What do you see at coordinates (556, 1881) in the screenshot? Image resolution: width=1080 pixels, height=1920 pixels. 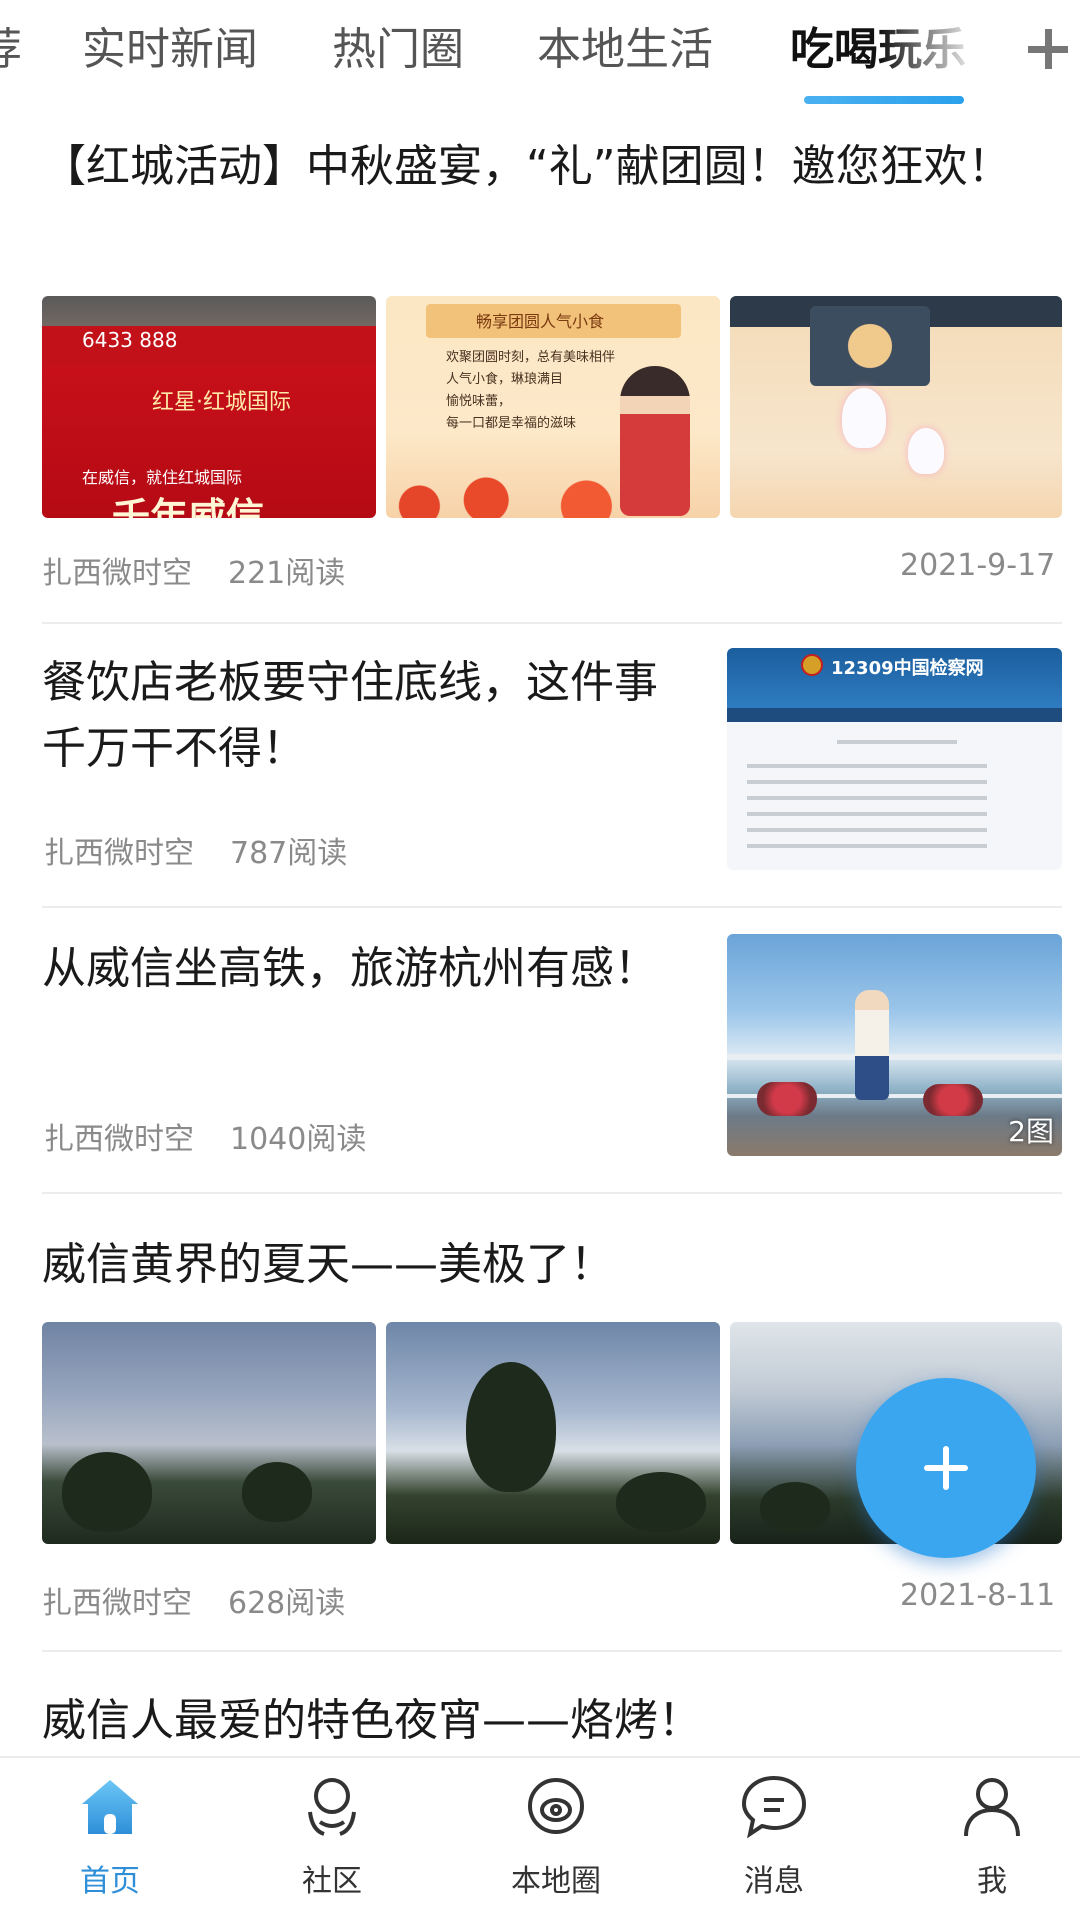 I see `nav-label: 本地圈` at bounding box center [556, 1881].